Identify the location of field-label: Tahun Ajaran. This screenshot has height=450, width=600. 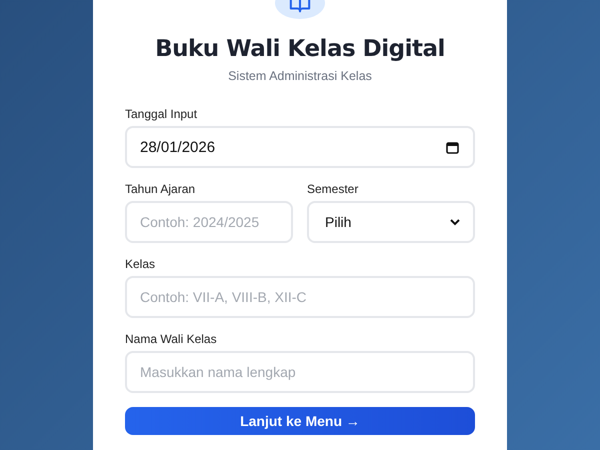
(160, 189).